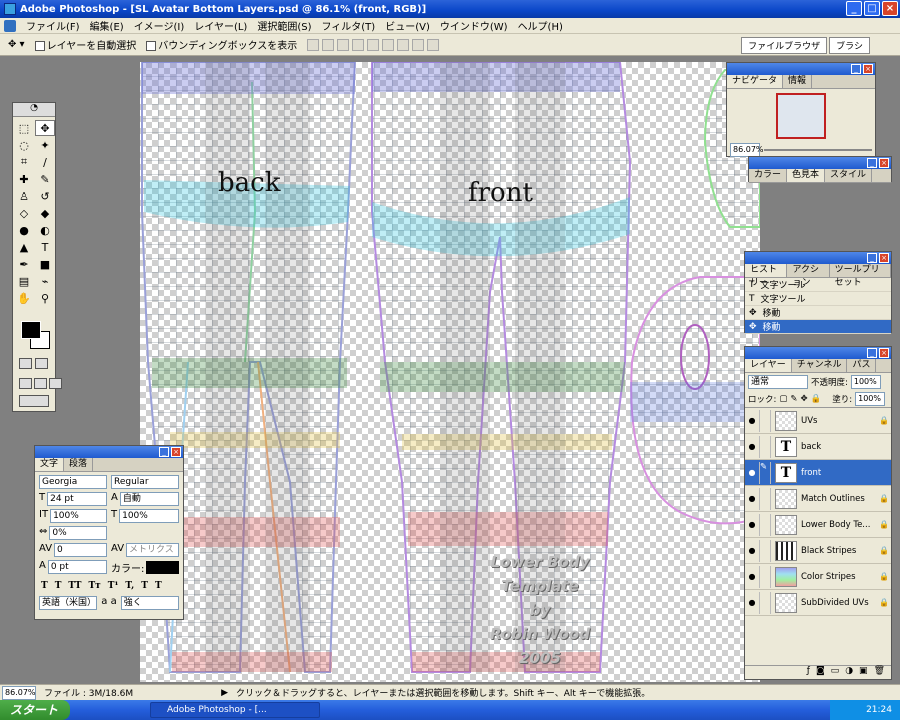 The width and height of the screenshot is (900, 720). Describe the element at coordinates (778, 382) in the screenshot. I see `blend-mode-select: 通常` at that location.